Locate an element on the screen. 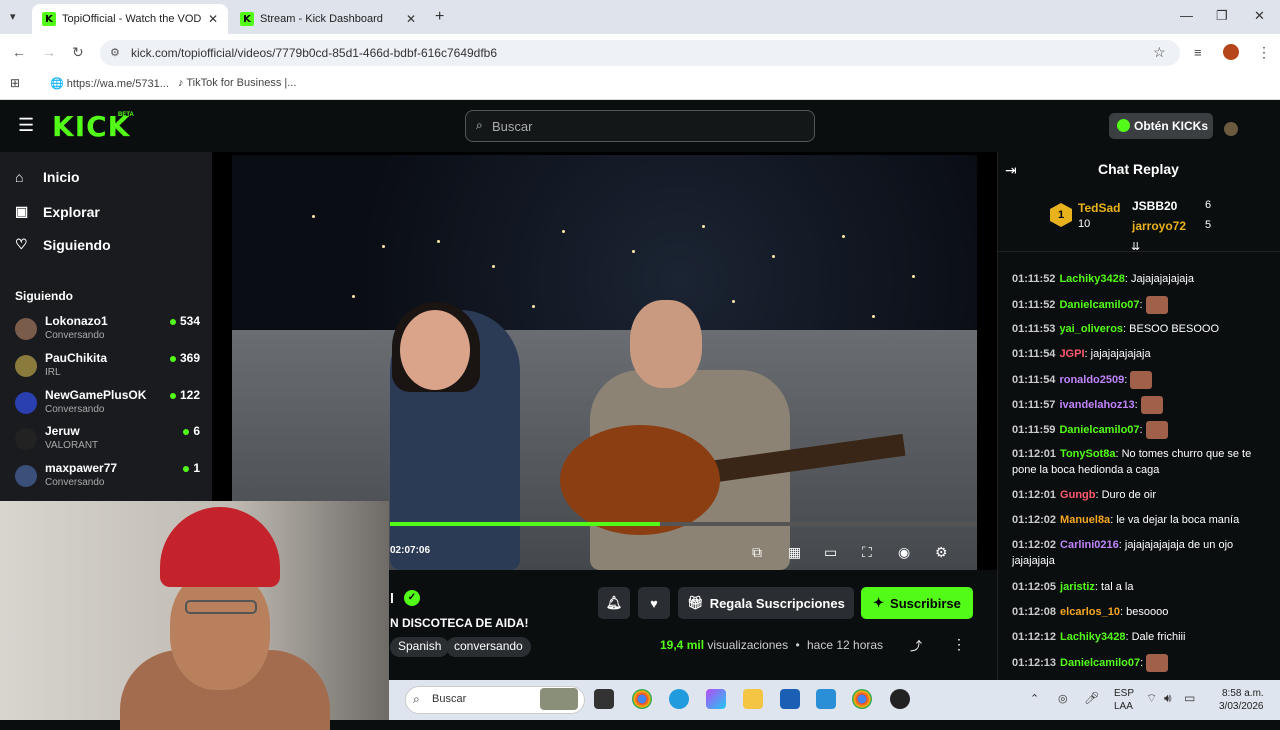 This screenshot has width=1280, height=730. chat-username: ivandelahoz13 is located at coordinates (1096, 405).